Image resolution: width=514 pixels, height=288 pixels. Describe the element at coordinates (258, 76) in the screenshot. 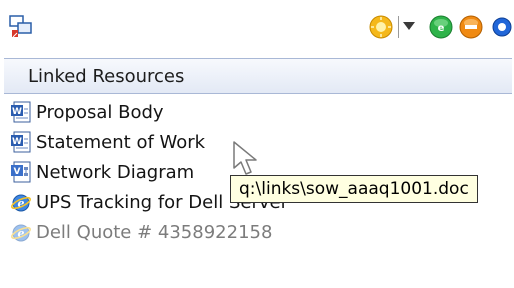

I see `column-header: Linked Resources` at that location.